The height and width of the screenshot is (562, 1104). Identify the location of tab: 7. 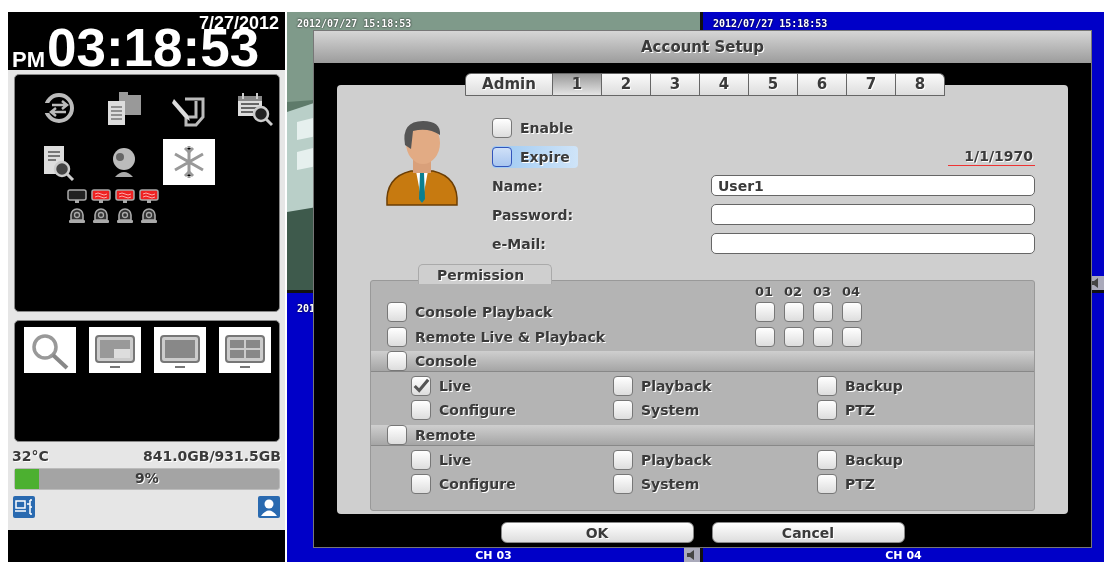
(871, 84).